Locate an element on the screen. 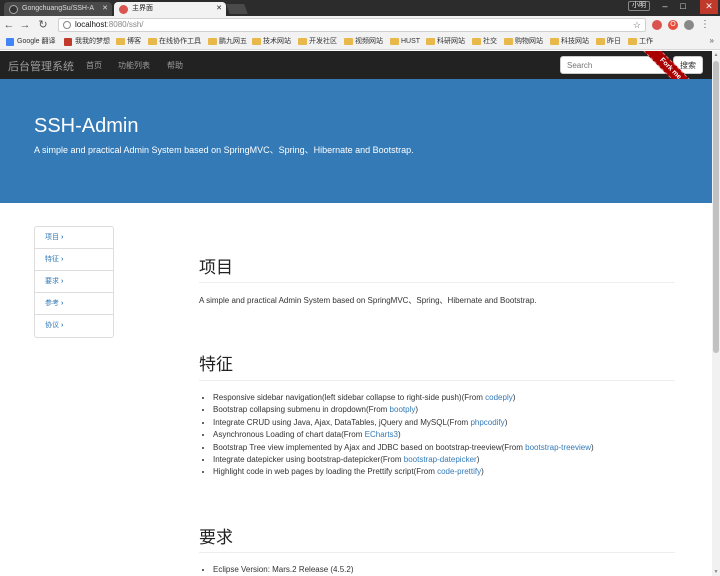 The height and width of the screenshot is (576, 720). github-icon is located at coordinates (13, 9).